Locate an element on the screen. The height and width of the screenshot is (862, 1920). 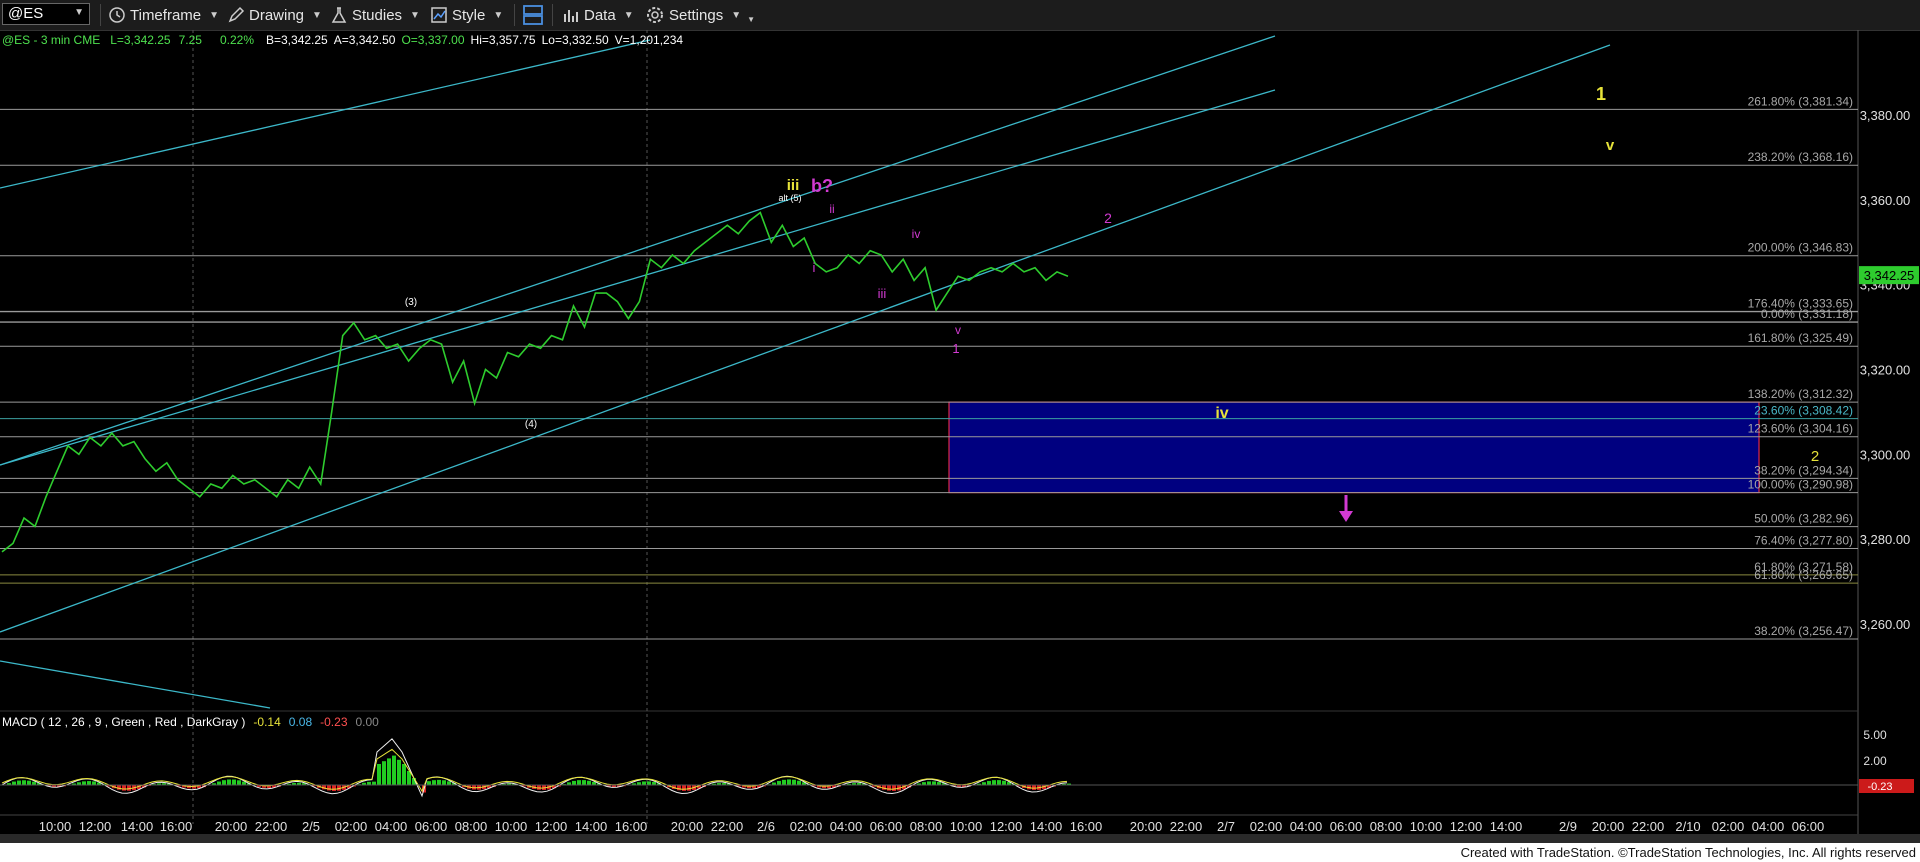
bar-chart-icon is located at coordinates (571, 16).